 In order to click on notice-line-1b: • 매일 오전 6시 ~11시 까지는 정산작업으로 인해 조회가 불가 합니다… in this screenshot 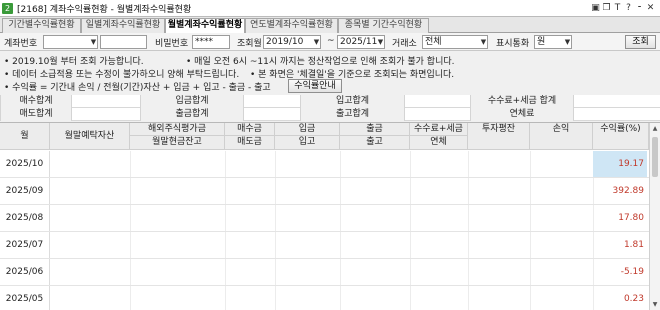, I will do `click(320, 62)`.